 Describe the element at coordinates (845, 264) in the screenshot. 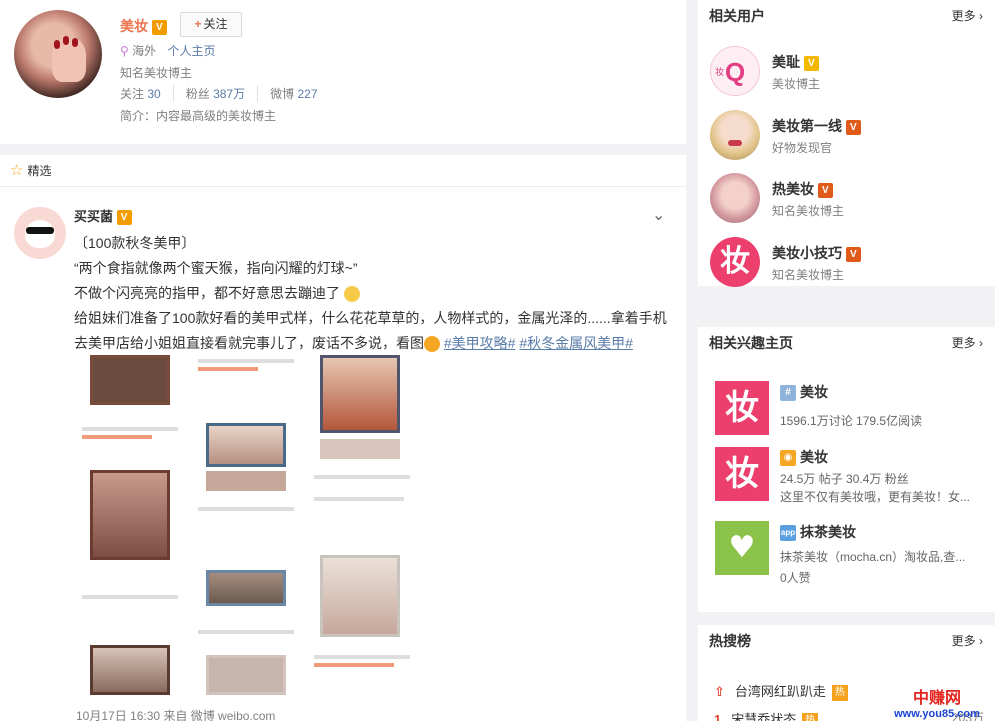

I see `related-user-item: 妆 美妆小技巧 V 知名美妆博主` at that location.